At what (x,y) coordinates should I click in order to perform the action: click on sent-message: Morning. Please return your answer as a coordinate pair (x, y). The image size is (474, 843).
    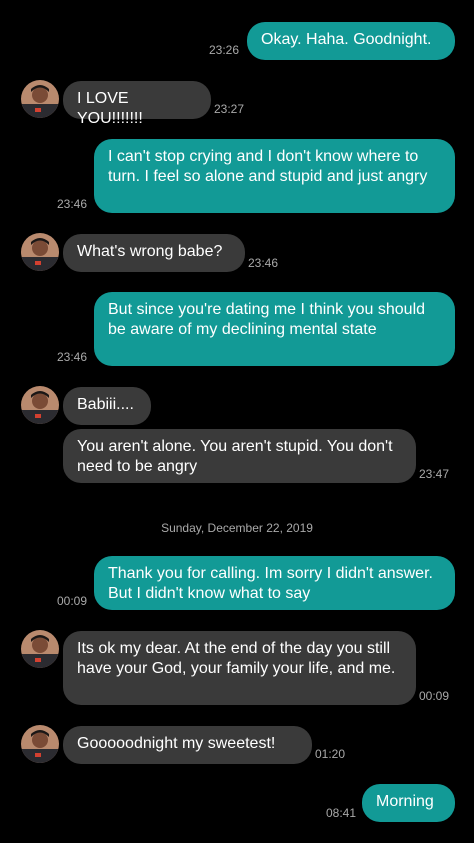
    Looking at the image, I should click on (408, 803).